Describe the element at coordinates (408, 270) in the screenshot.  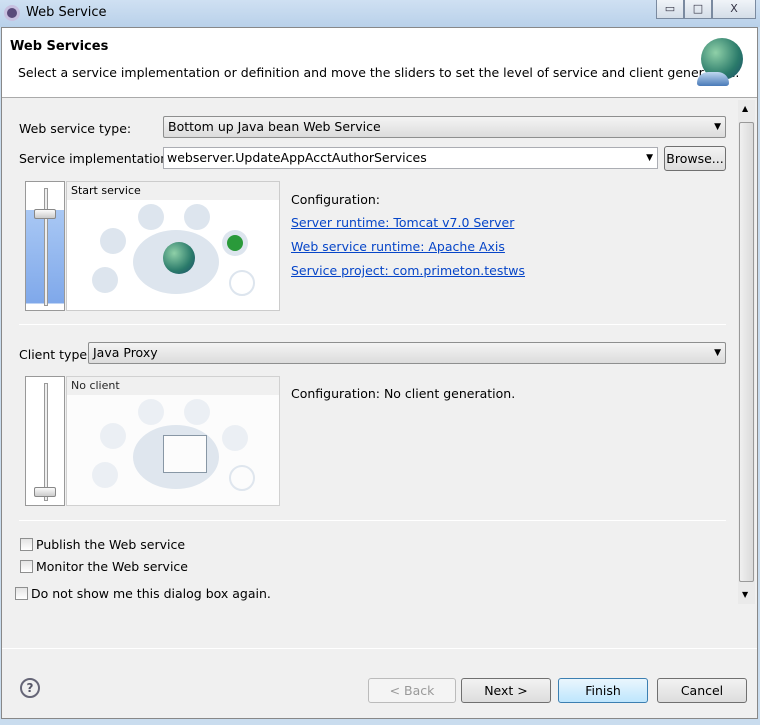
I see `service-project-link: Service project: com.primeton.testws` at that location.